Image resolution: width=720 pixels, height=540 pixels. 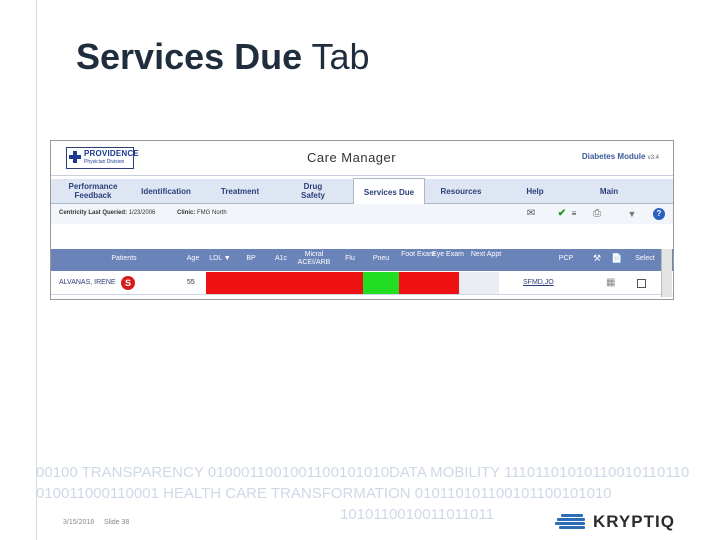 What do you see at coordinates (87, 282) in the screenshot?
I see `patient-name: ALVANAS, IRENE` at bounding box center [87, 282].